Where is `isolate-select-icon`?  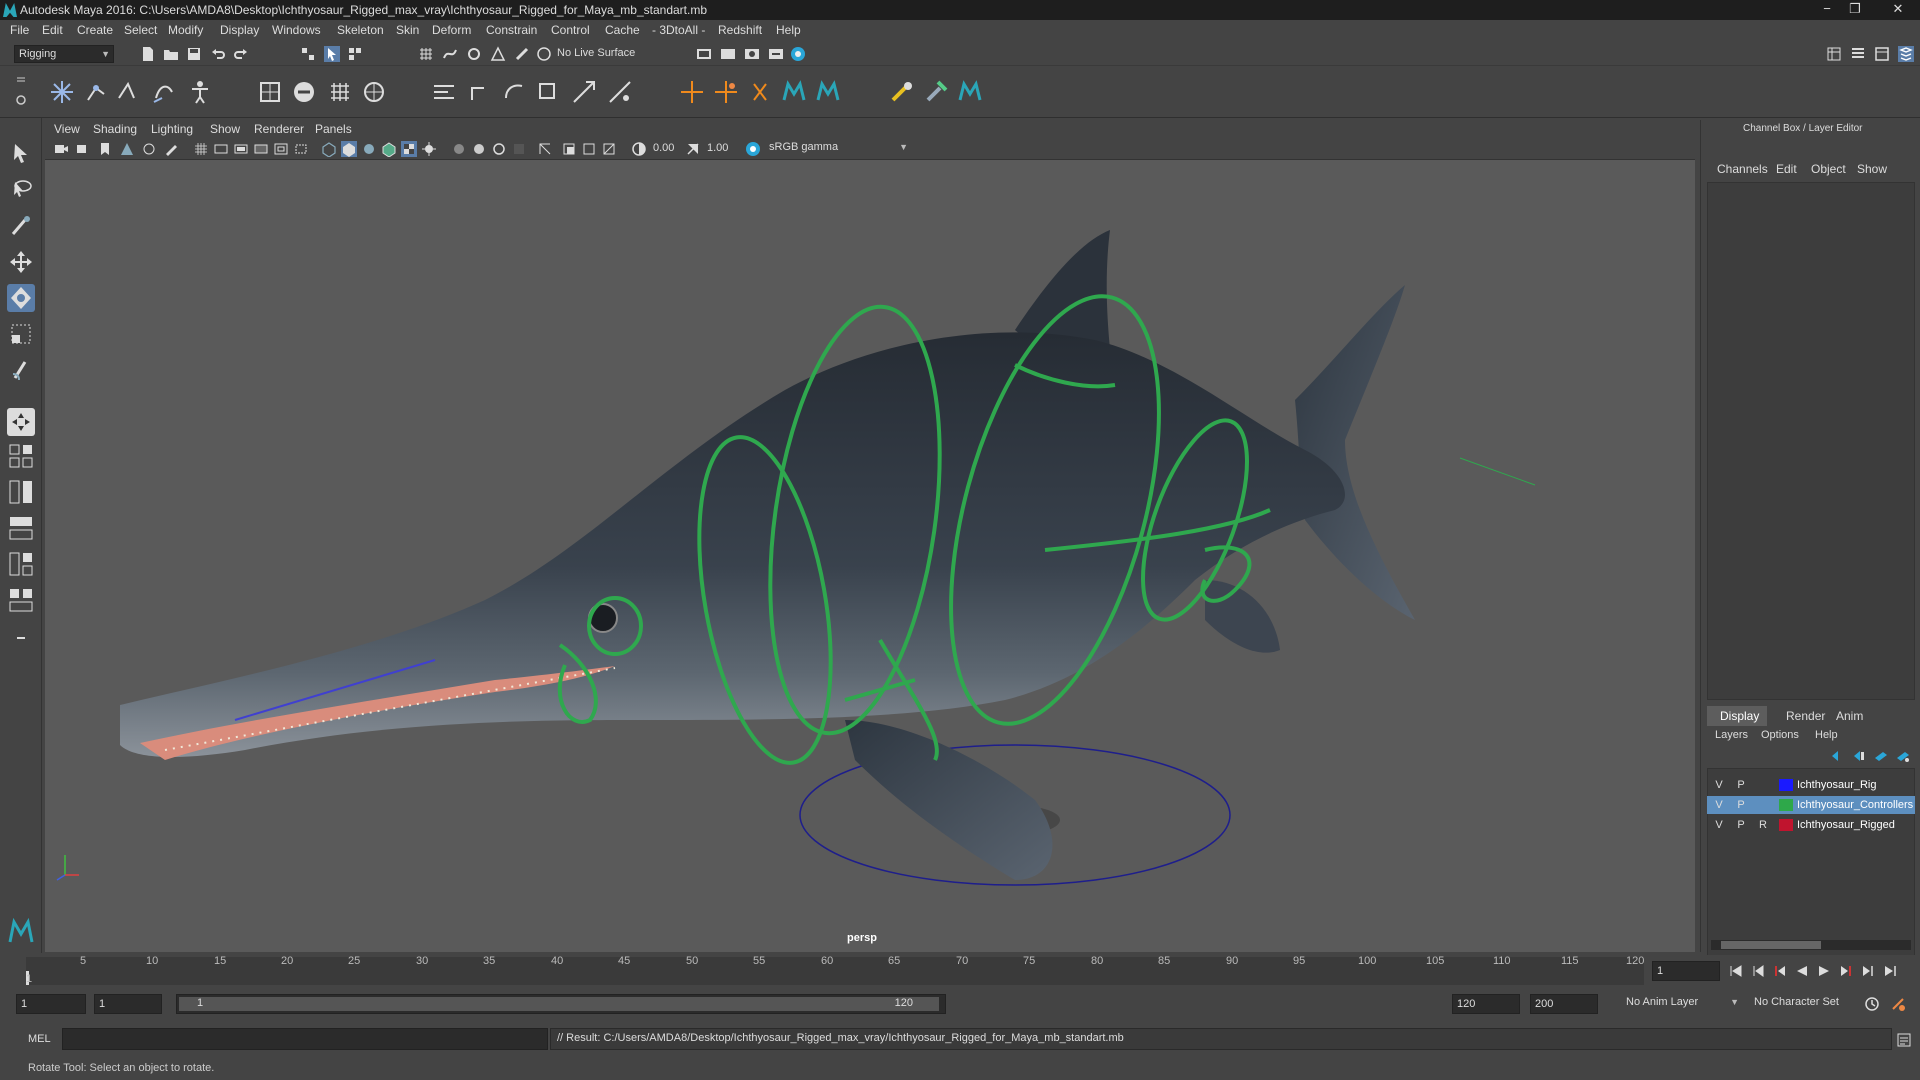
isolate-select-icon is located at coordinates (545, 149).